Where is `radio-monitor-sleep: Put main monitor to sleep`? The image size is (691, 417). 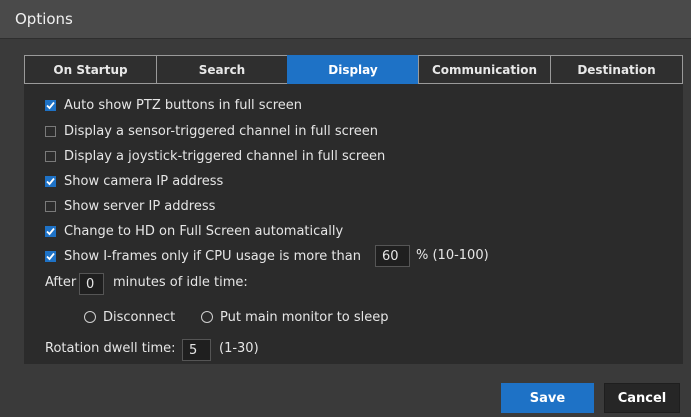
radio-monitor-sleep: Put main monitor to sleep is located at coordinates (295, 317).